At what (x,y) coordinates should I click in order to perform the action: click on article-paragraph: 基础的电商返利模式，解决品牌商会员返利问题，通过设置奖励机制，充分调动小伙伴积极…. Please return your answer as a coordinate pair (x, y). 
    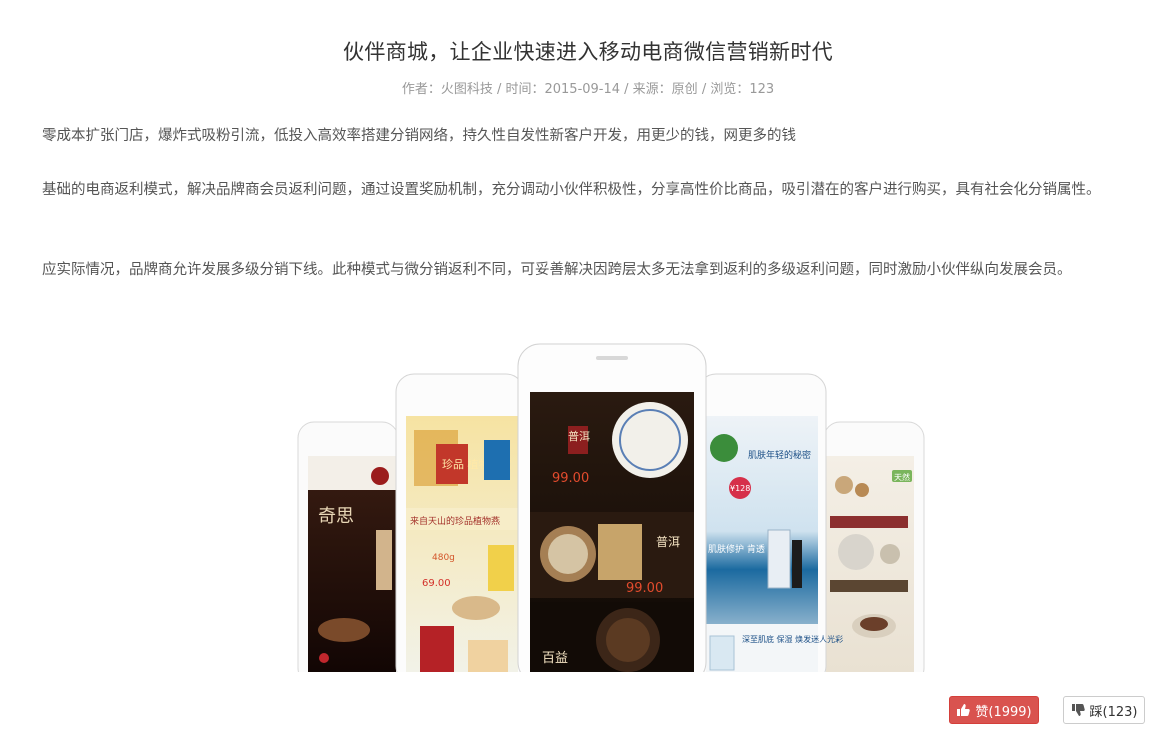
    Looking at the image, I should click on (571, 190).